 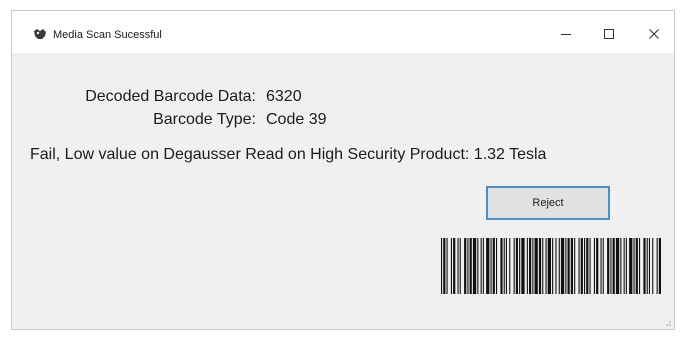 I want to click on close-button, so click(x=654, y=34).